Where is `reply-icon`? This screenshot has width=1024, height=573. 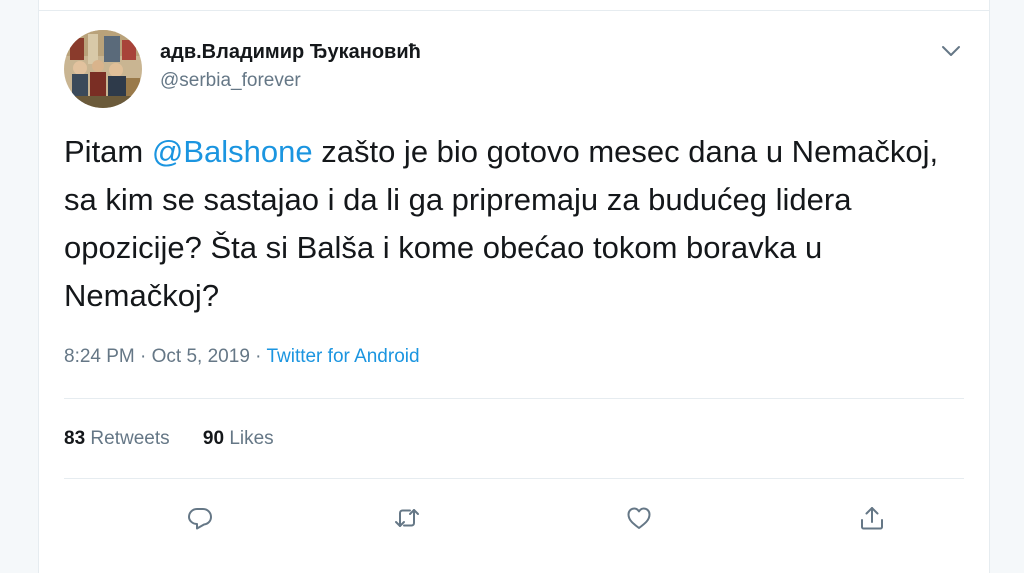 reply-icon is located at coordinates (200, 519).